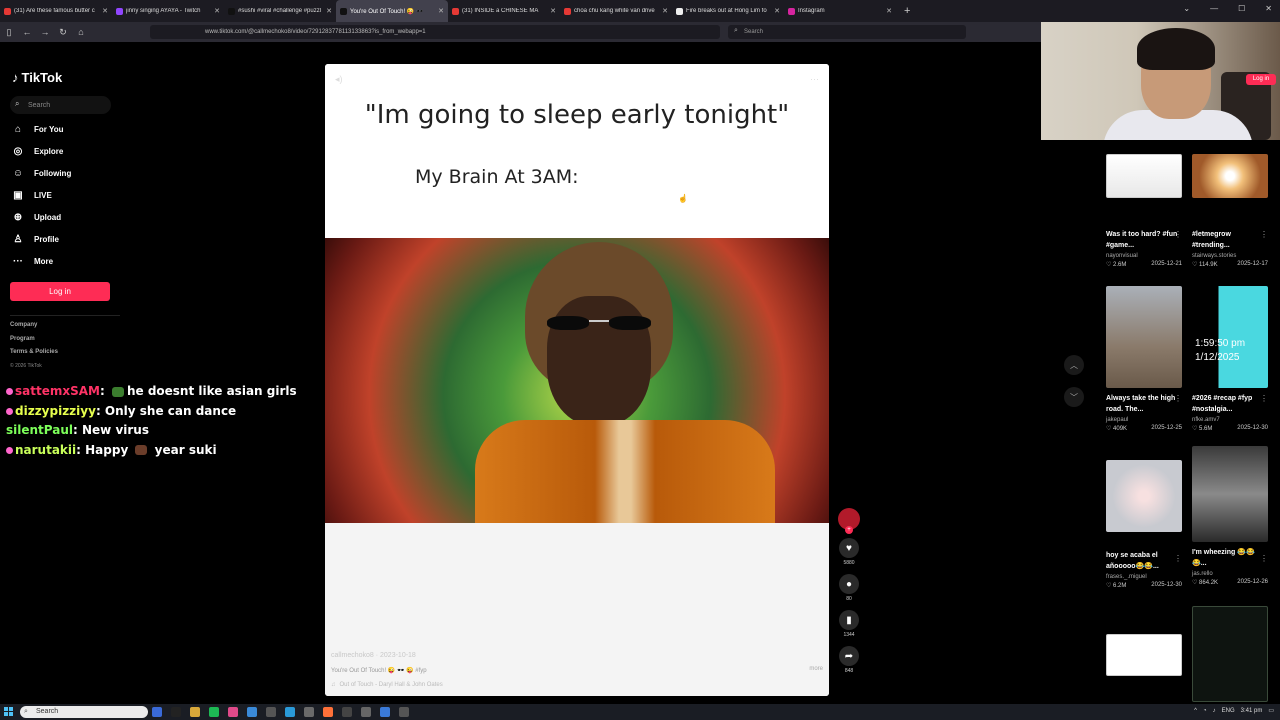 This screenshot has width=1280, height=720. What do you see at coordinates (1268, 8) in the screenshot?
I see `close-window-button: ✕` at bounding box center [1268, 8].